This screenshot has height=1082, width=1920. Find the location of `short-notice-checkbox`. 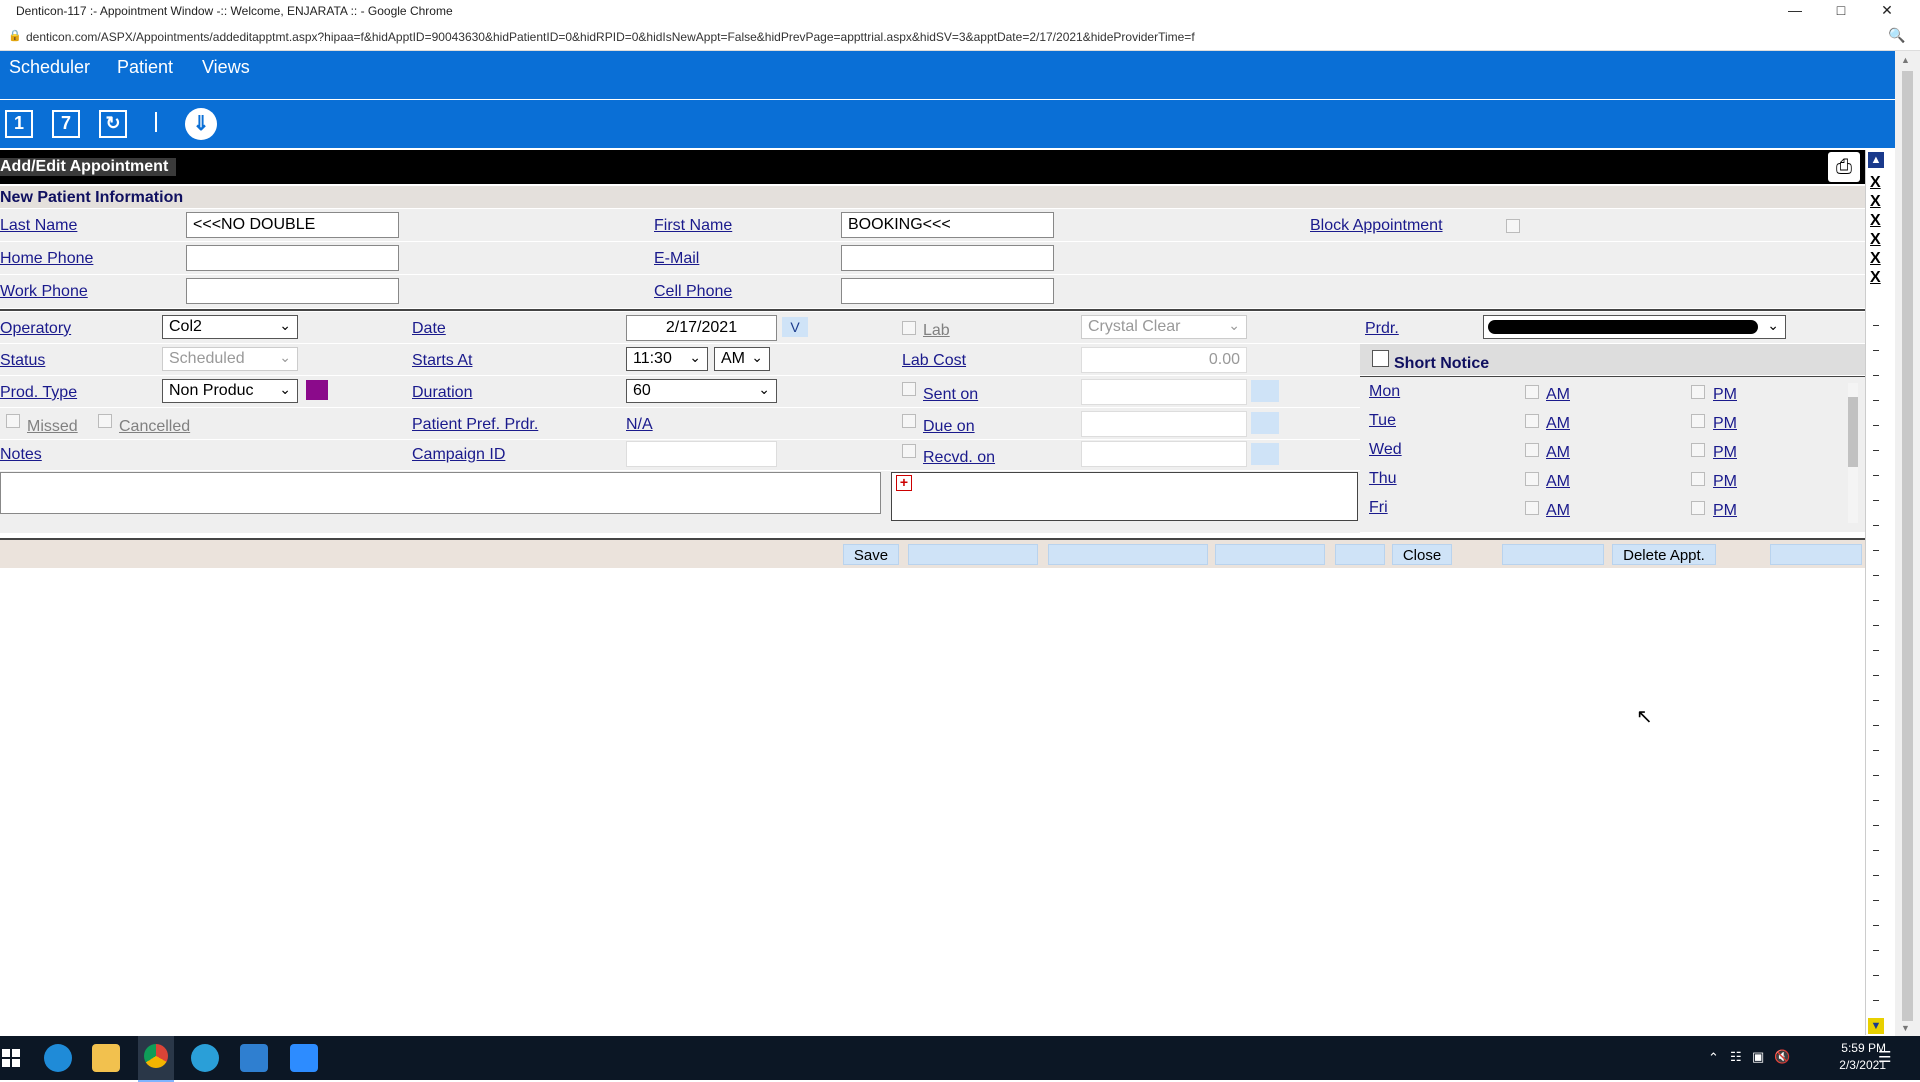

short-notice-checkbox is located at coordinates (1380, 358).